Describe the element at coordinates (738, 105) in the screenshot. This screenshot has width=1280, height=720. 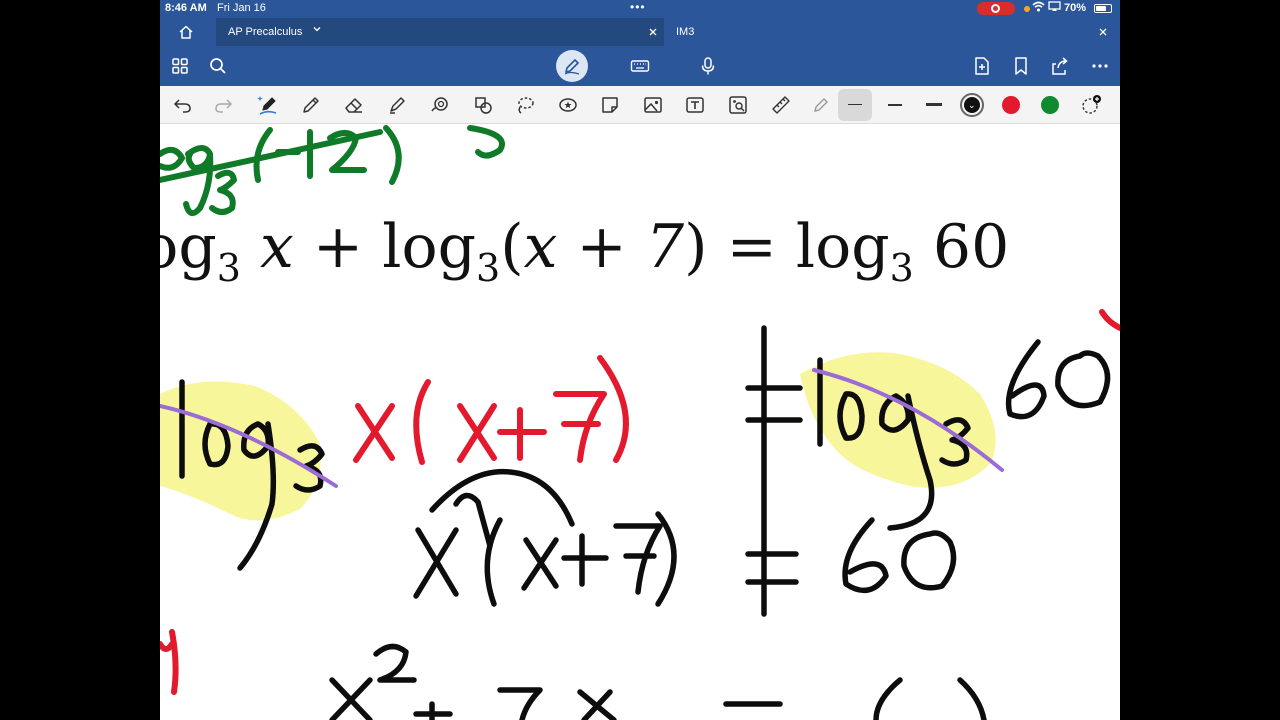
I see `image-search-icon` at that location.